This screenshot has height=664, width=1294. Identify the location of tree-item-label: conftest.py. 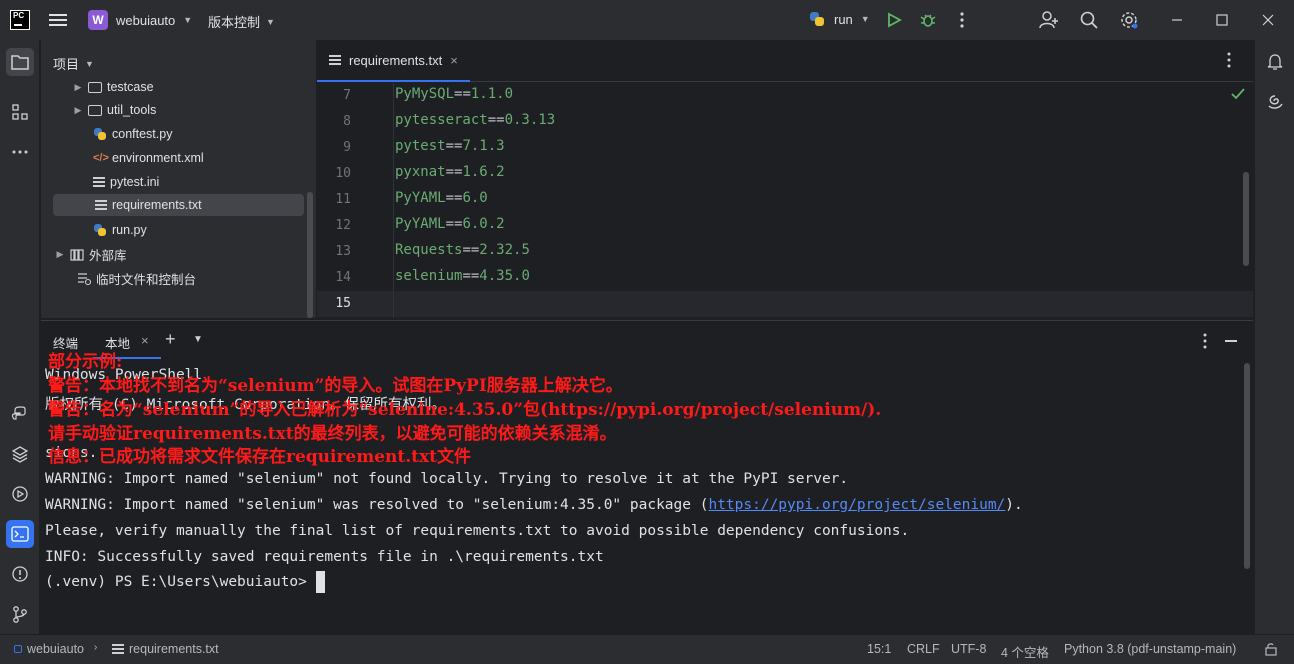
(142, 134).